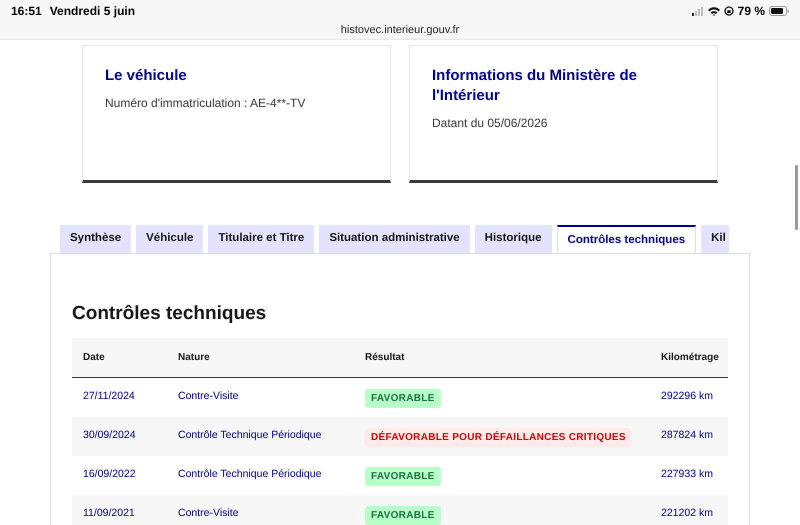 The height and width of the screenshot is (525, 800). Describe the element at coordinates (109, 396) in the screenshot. I see `date-cell-text: 27/11/2024` at that location.